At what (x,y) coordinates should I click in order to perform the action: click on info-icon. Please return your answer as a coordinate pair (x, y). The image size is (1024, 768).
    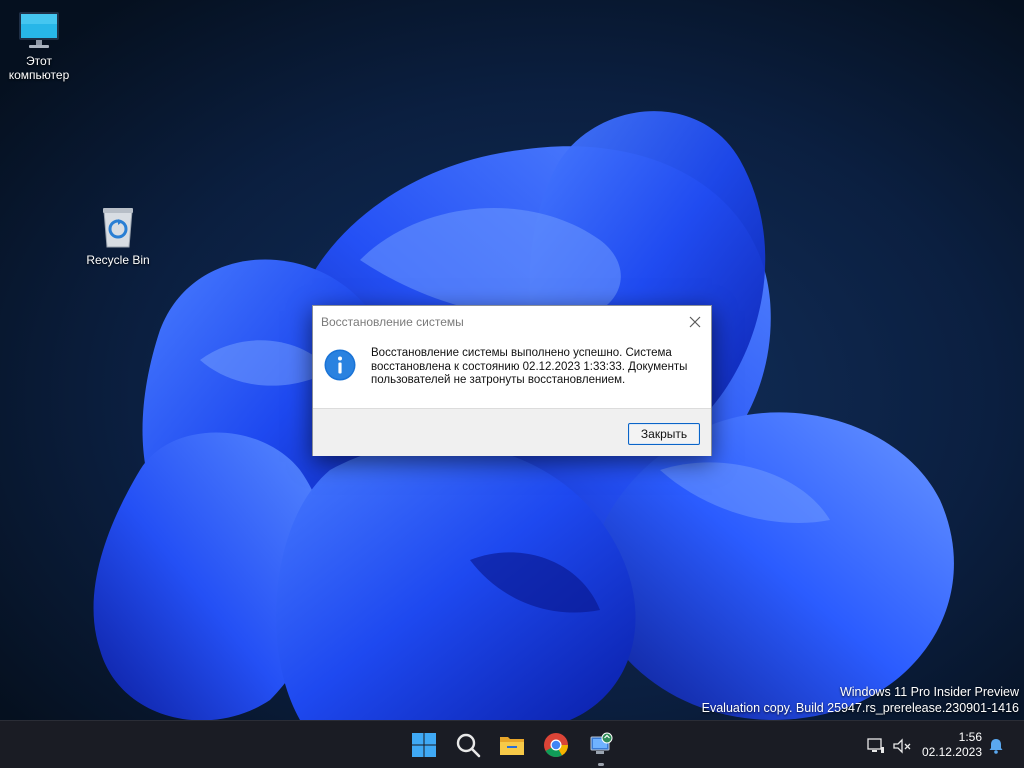
    Looking at the image, I should click on (340, 365).